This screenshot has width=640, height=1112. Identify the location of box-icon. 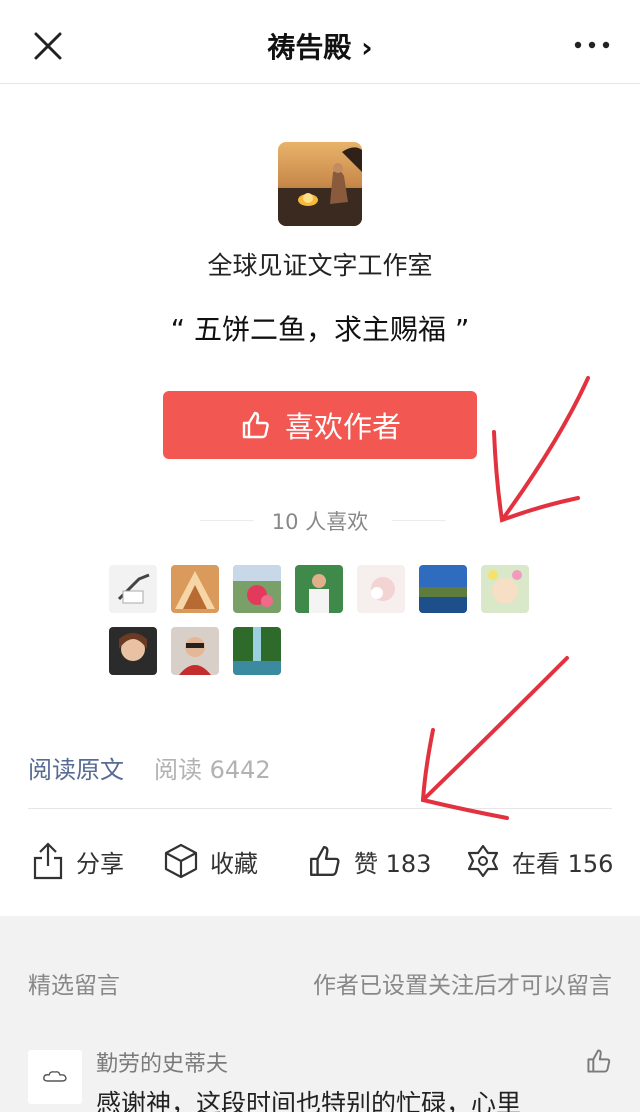
(181, 861).